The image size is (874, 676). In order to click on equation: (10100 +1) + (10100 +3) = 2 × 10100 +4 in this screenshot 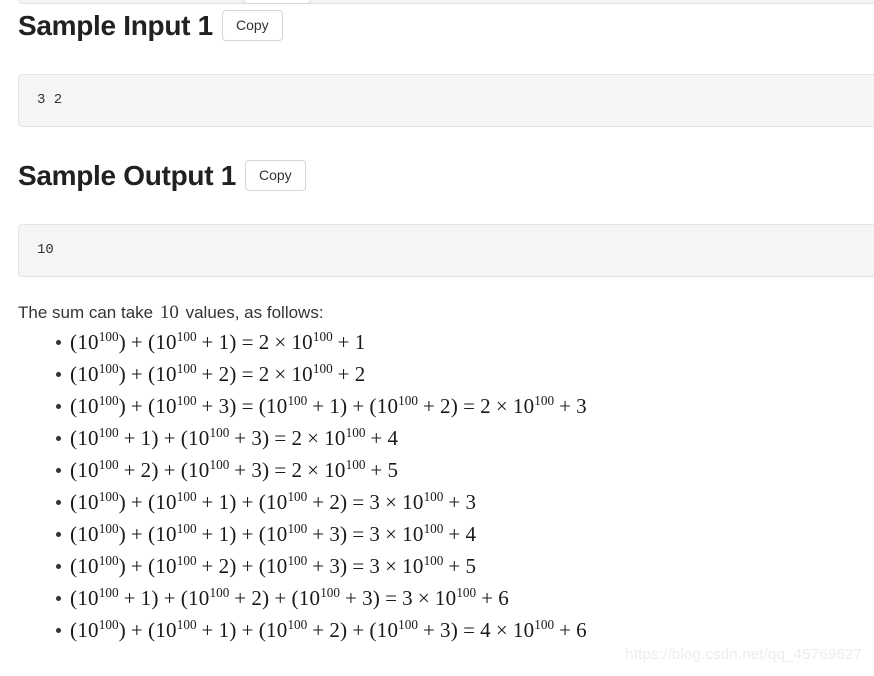, I will do `click(234, 437)`.